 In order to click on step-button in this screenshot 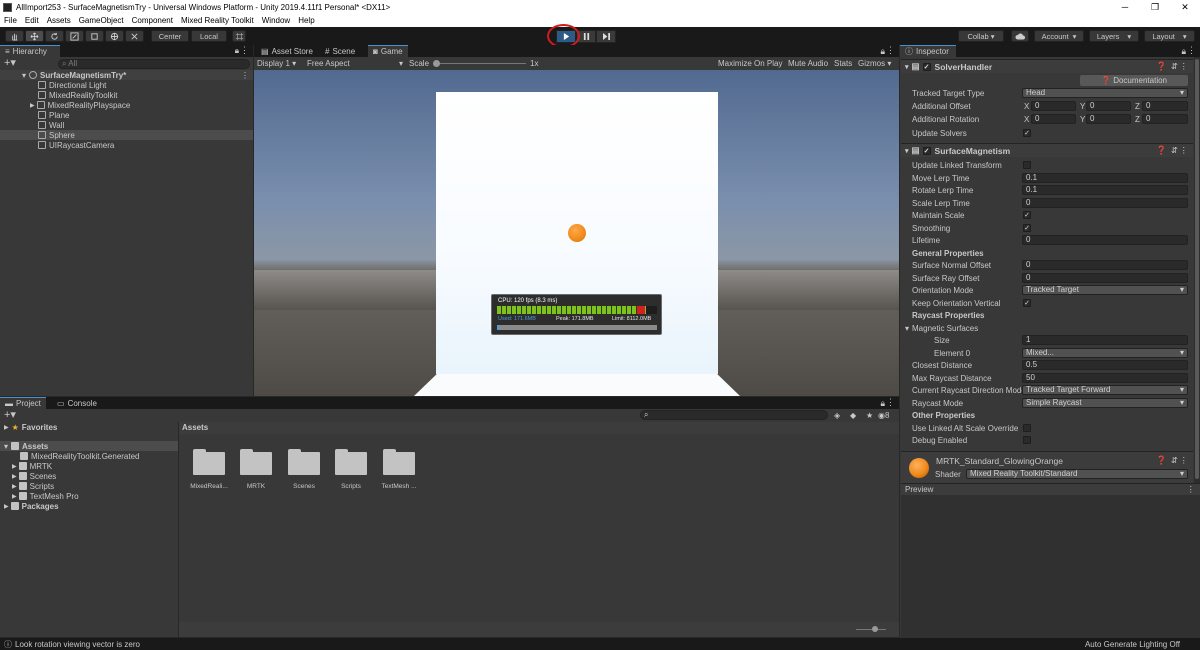, I will do `click(606, 36)`.